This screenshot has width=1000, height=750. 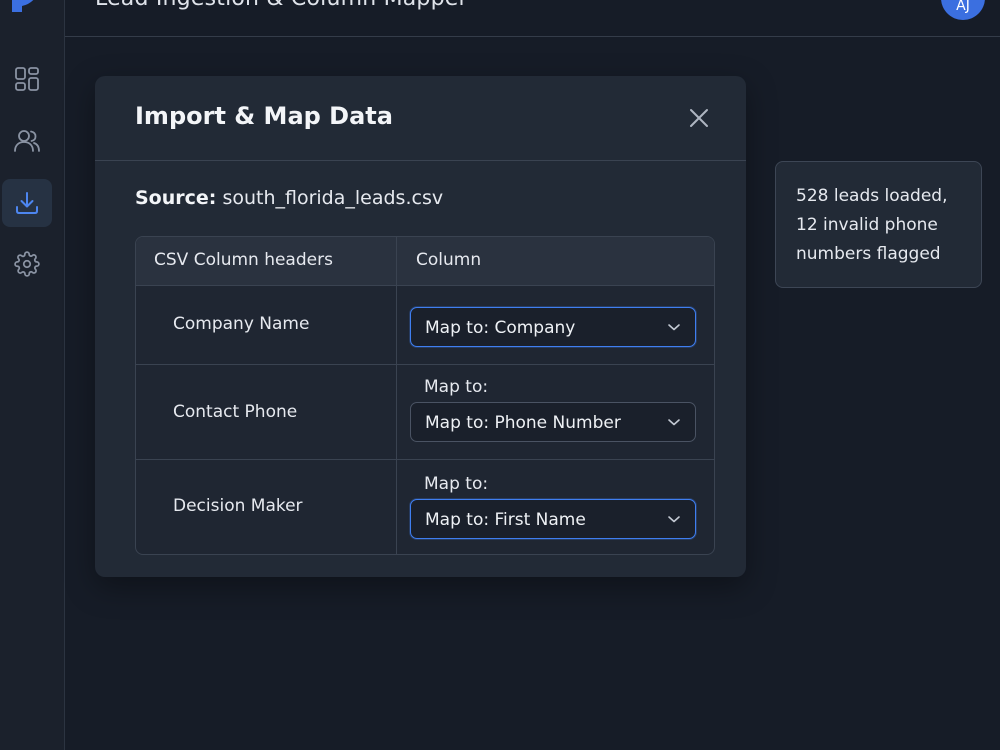 I want to click on sidebar-item-dashboard, so click(x=27, y=79).